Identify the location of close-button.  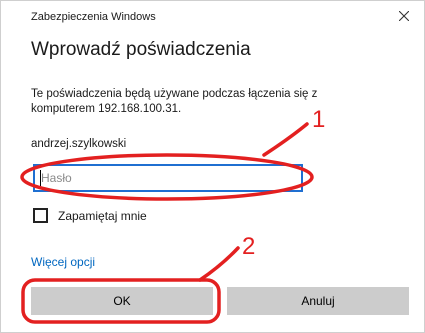
(404, 16).